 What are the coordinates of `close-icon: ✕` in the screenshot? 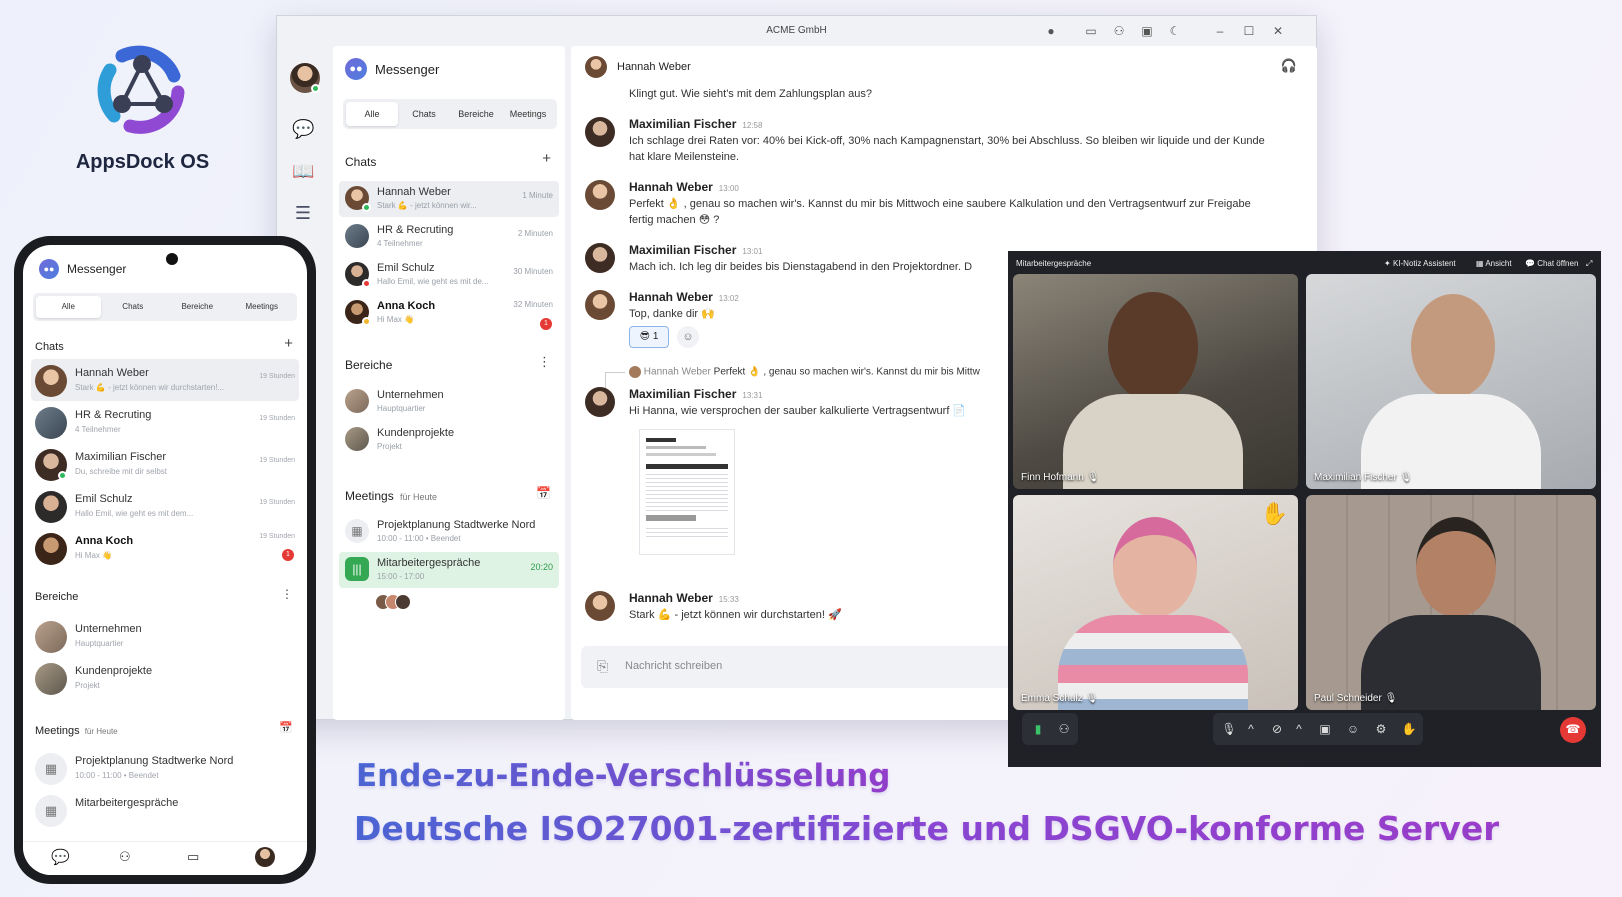 It's located at (1278, 31).